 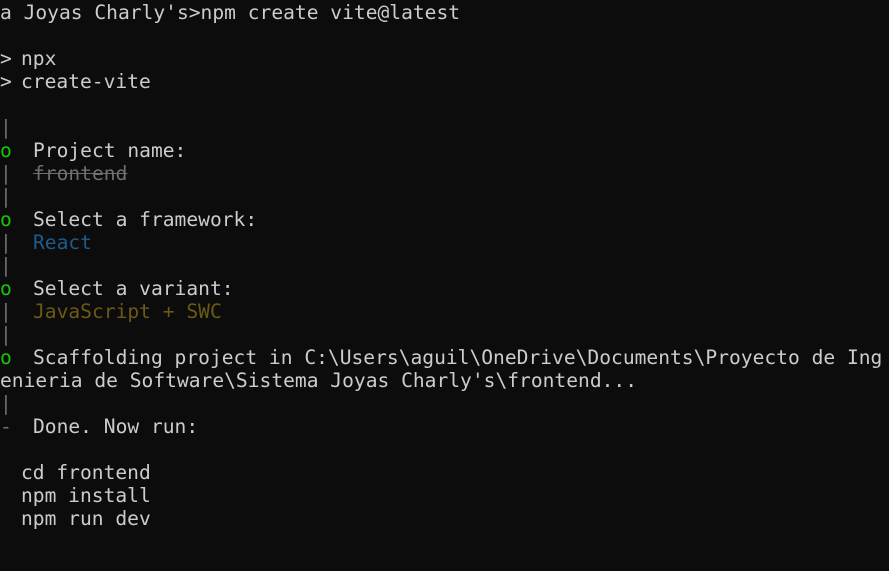 I want to click on project-name-value-line: | frontend, so click(x=444, y=173).